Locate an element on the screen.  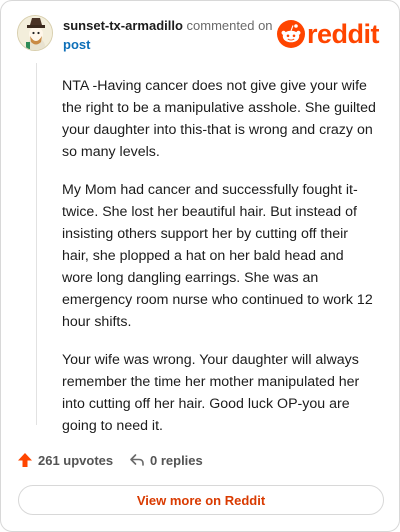
view-more-button: View more on Reddit is located at coordinates (201, 500).